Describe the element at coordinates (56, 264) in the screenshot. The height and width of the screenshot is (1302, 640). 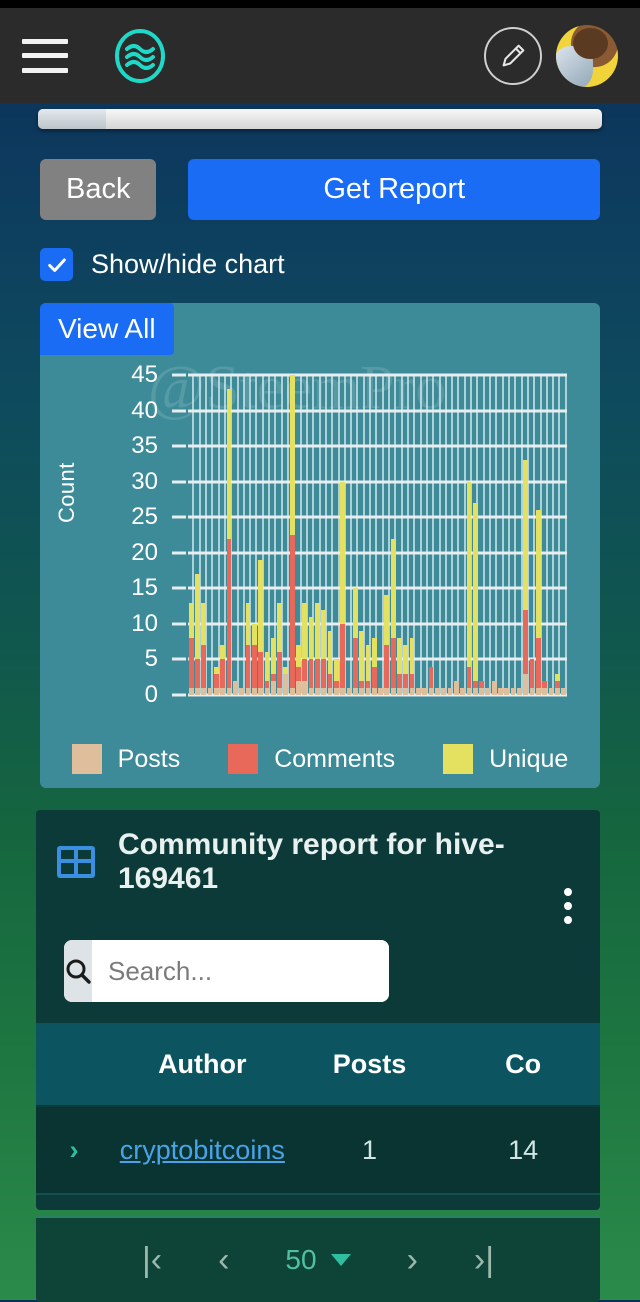
I see `show-hide-chart-checkbox` at that location.